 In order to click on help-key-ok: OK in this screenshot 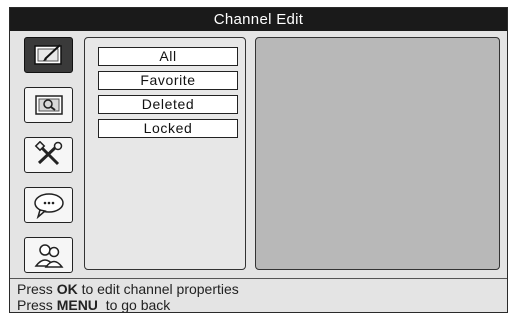, I will do `click(67, 289)`.